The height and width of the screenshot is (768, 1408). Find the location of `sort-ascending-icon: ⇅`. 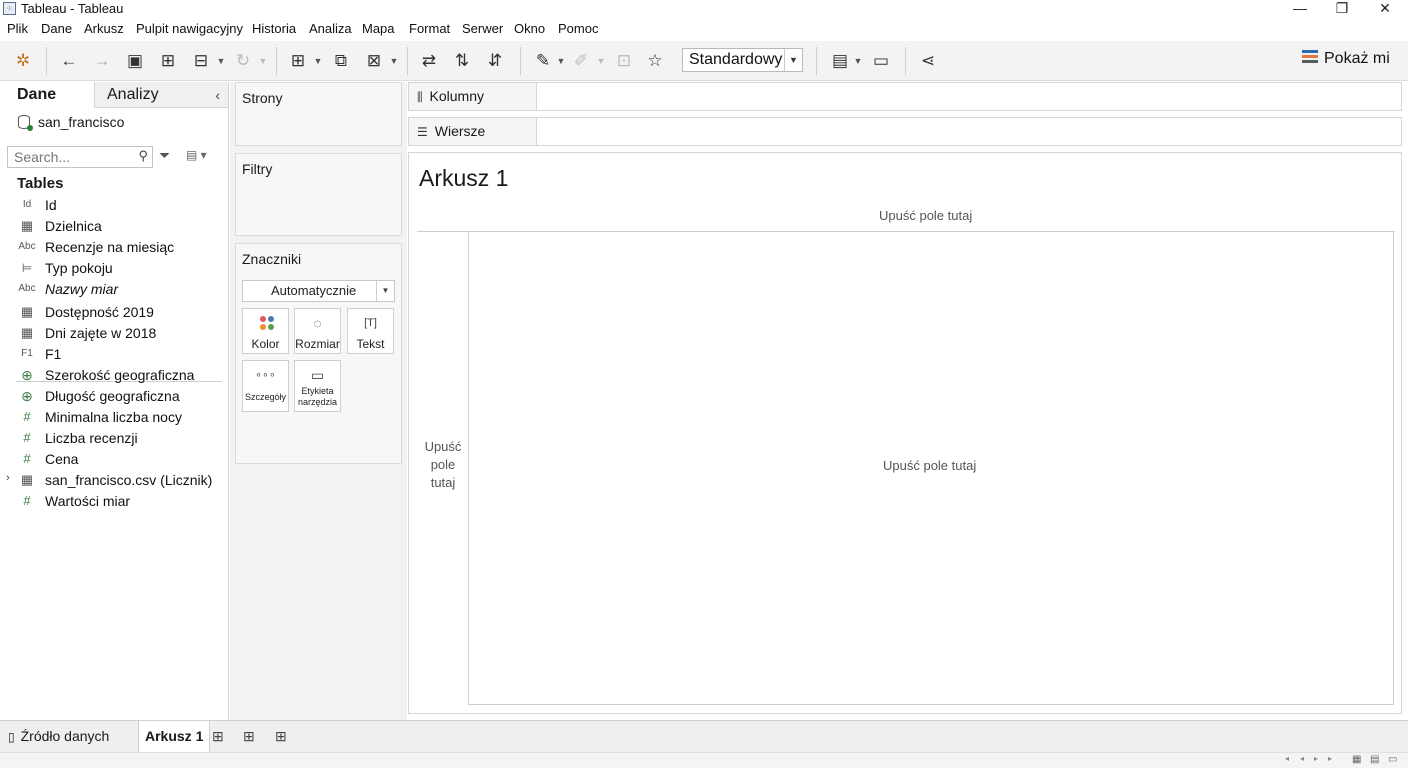

sort-ascending-icon: ⇅ is located at coordinates (462, 61).